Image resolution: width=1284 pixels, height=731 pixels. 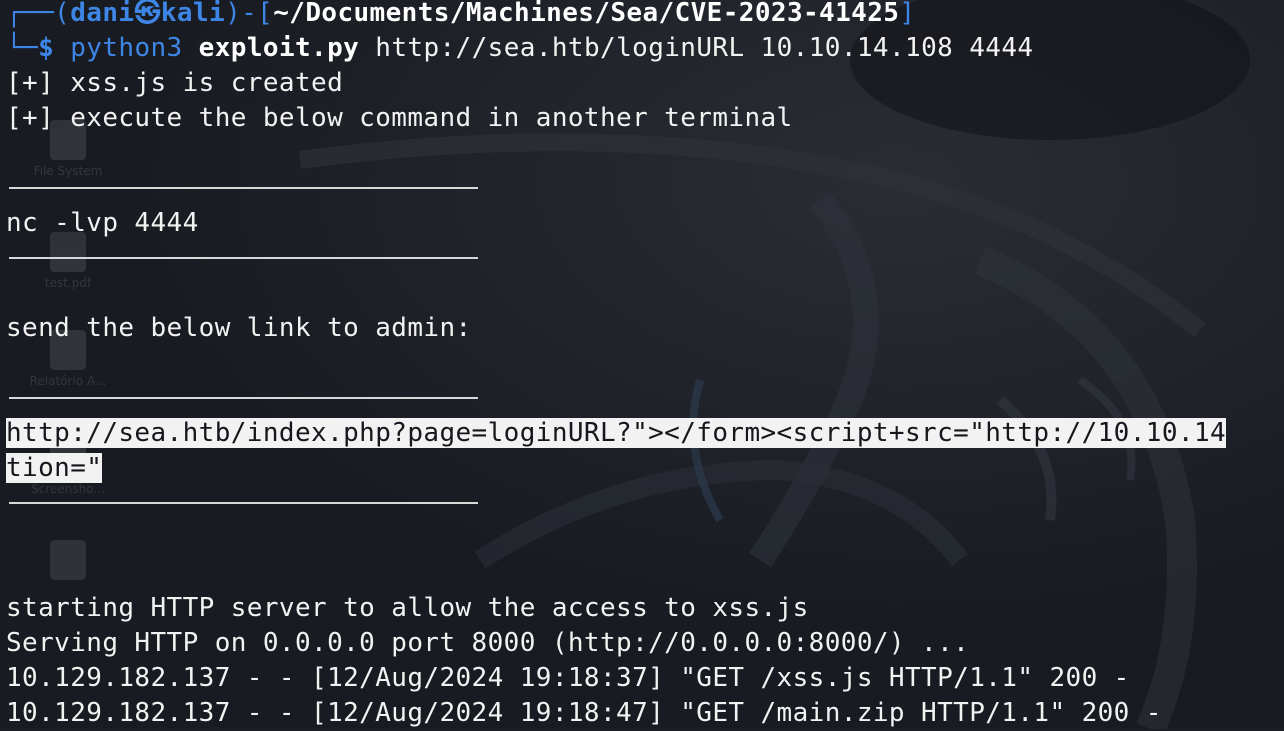 I want to click on send-link-text: send the below link to admin:, so click(x=239, y=328).